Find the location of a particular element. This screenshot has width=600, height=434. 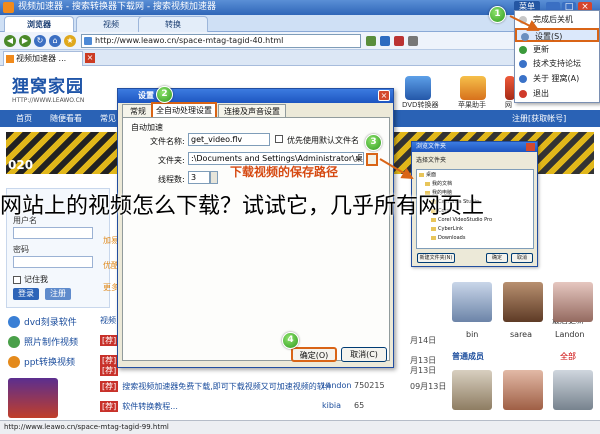

dvd-converter-icon is located at coordinates (418, 88).